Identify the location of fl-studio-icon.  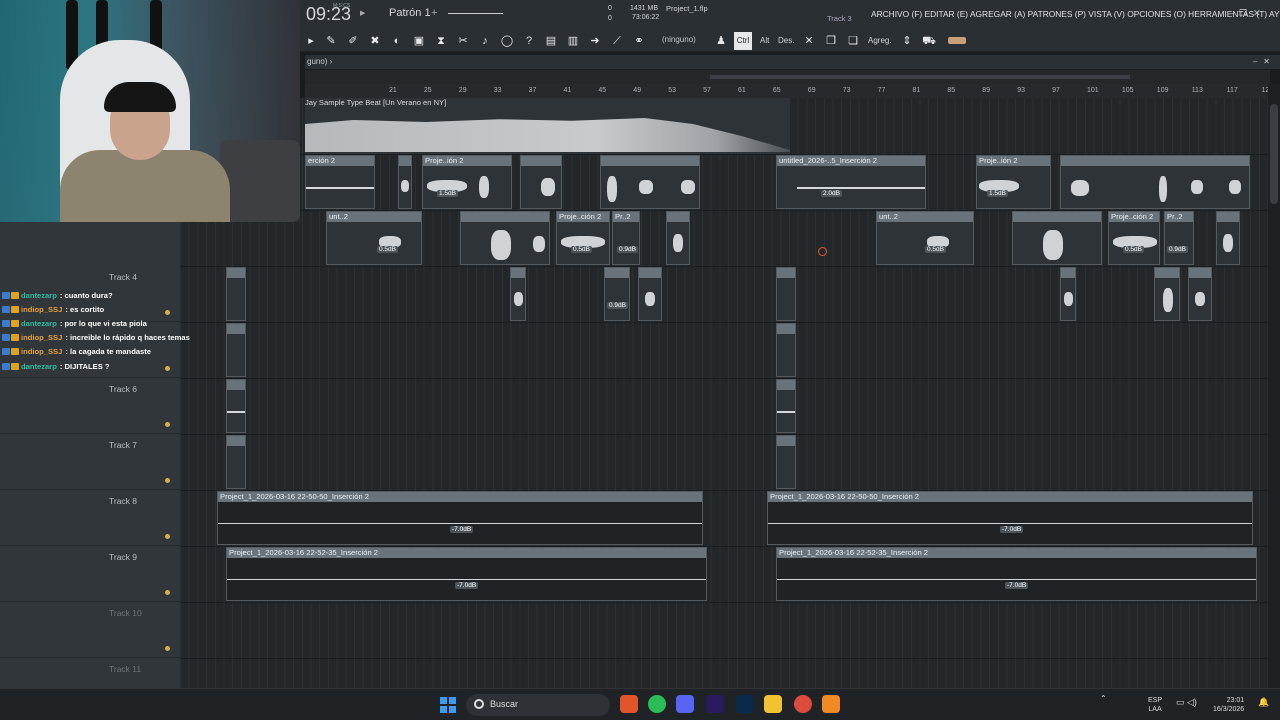
(831, 704).